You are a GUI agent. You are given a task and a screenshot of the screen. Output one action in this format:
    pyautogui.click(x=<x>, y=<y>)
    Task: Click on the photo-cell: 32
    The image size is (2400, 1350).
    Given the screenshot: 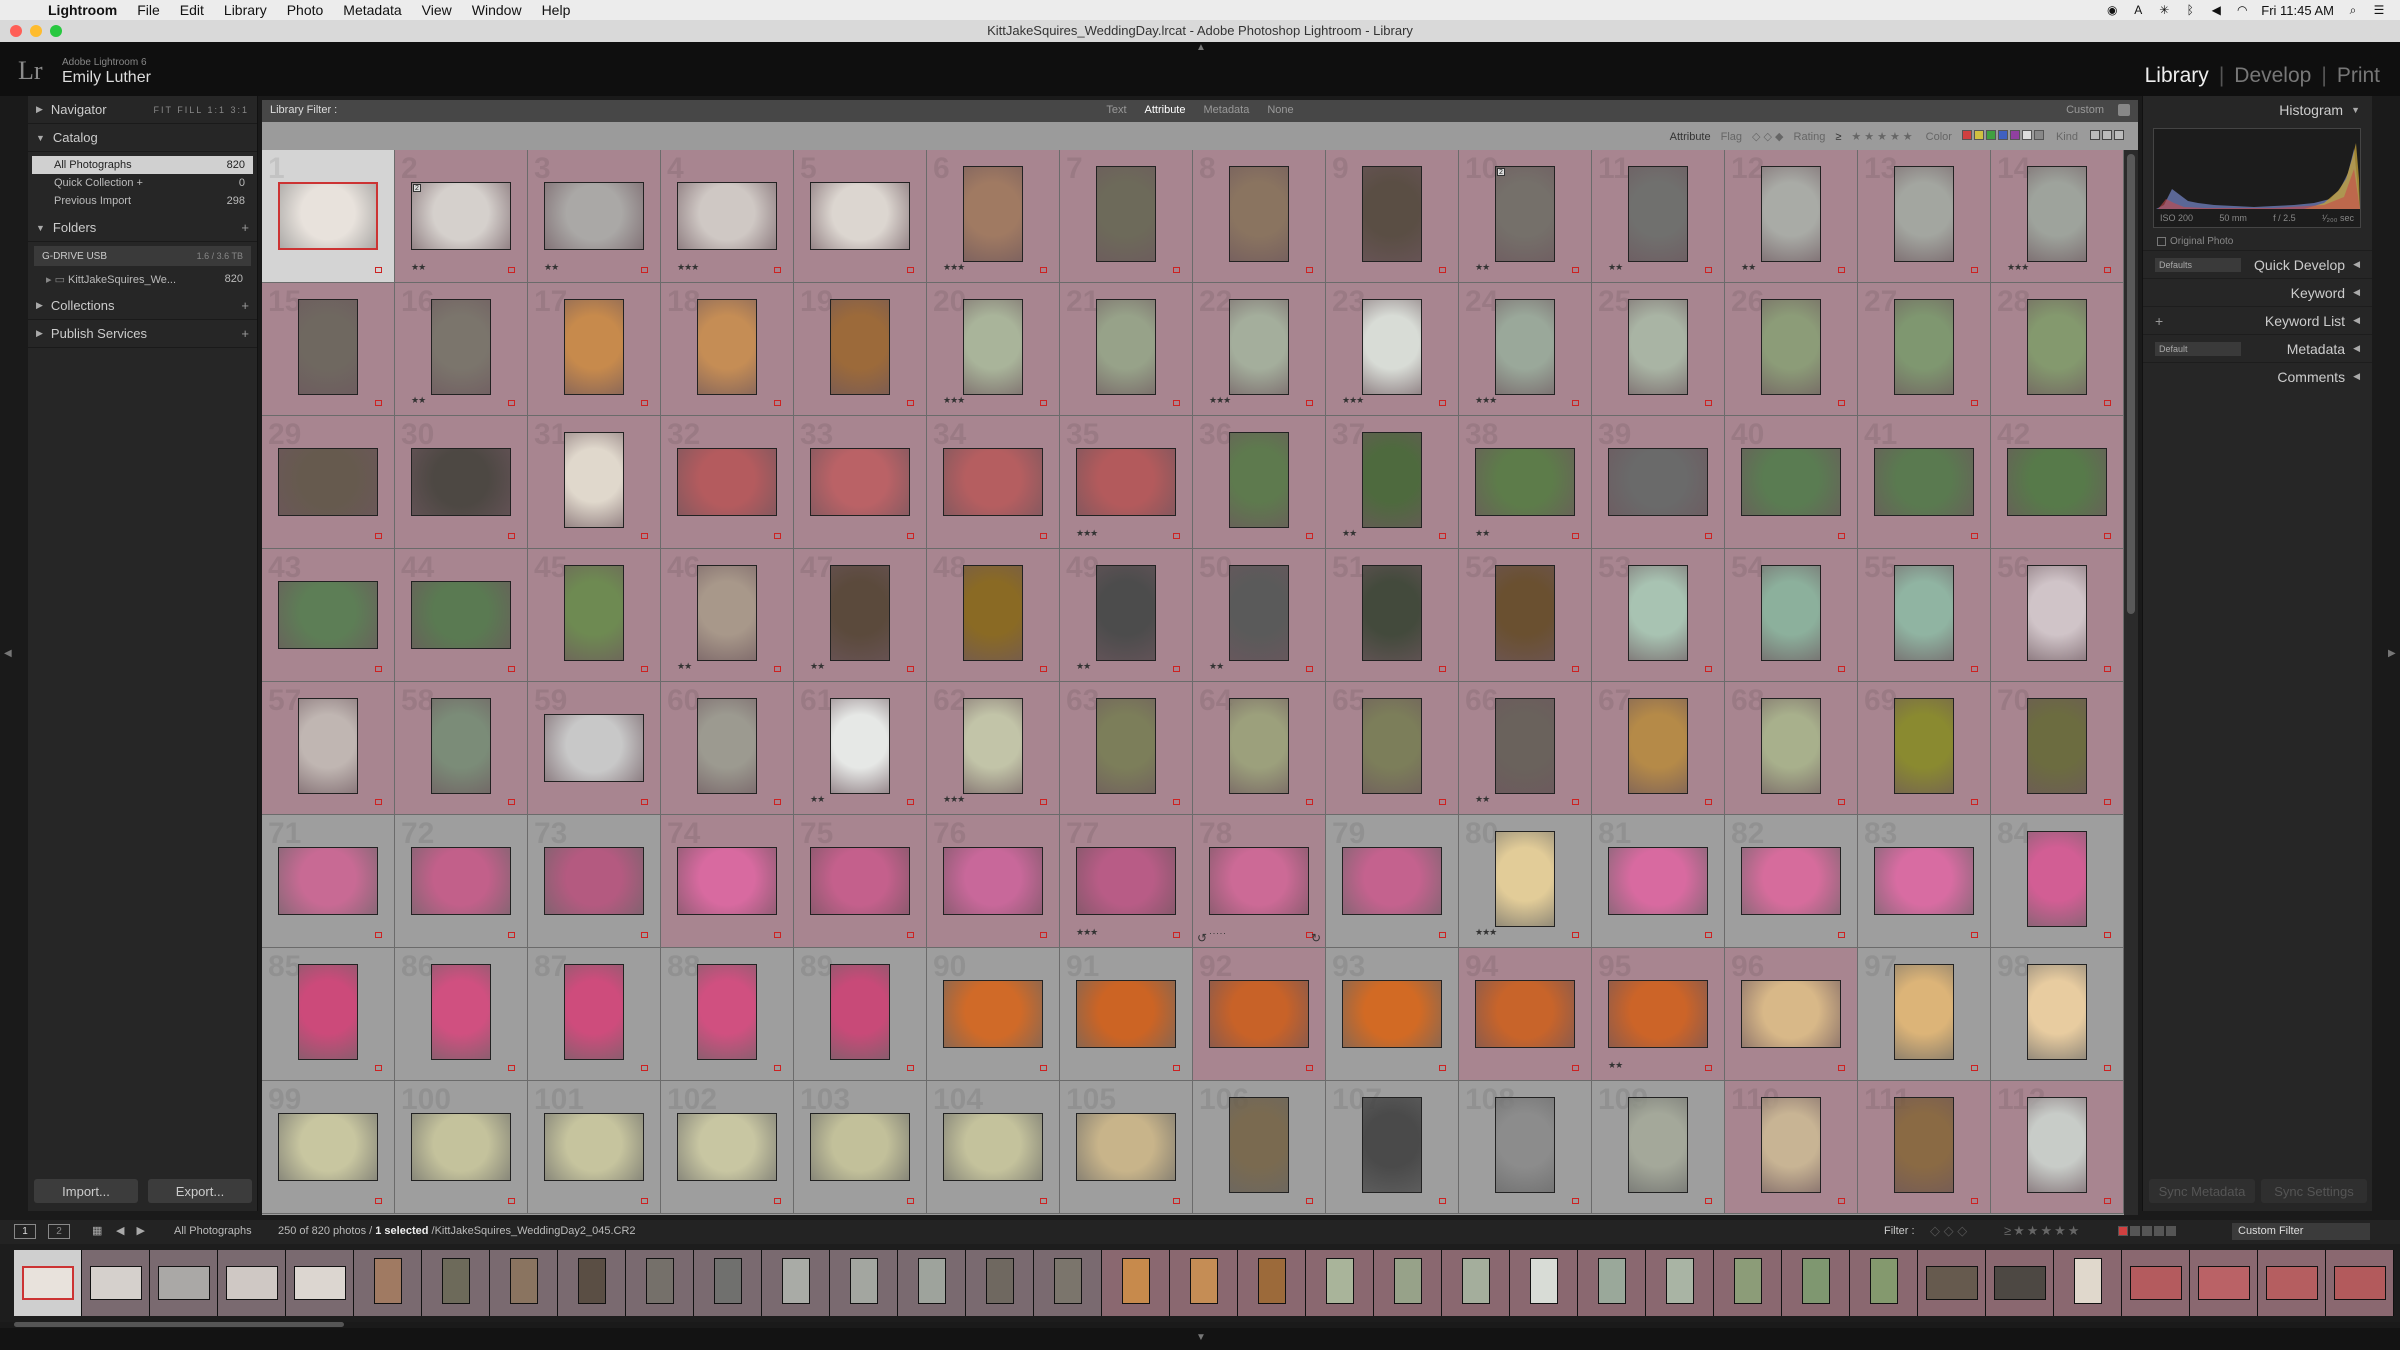 What is the action you would take?
    pyautogui.click(x=727, y=482)
    